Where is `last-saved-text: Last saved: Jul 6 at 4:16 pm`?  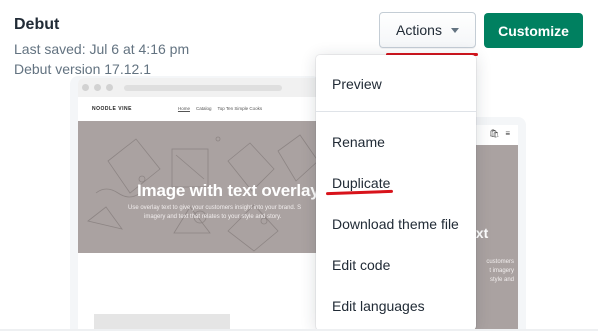 last-saved-text: Last saved: Jul 6 at 4:16 pm is located at coordinates (102, 49).